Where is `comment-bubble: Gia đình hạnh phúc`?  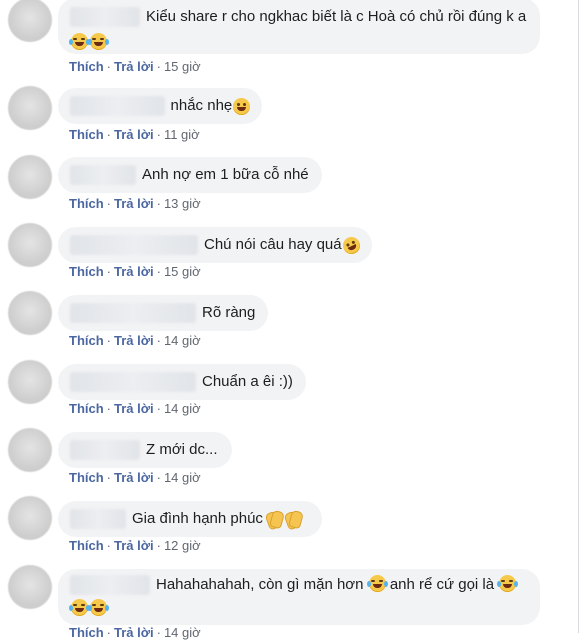
comment-bubble: Gia đình hạnh phúc is located at coordinates (190, 519).